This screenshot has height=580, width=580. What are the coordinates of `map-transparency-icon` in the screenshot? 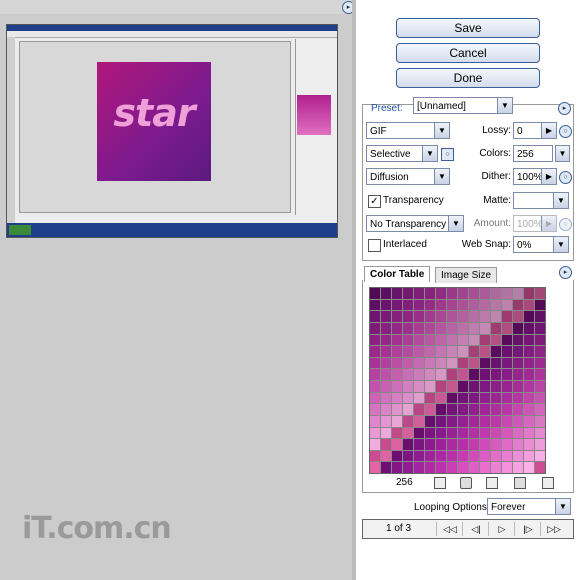 It's located at (440, 483).